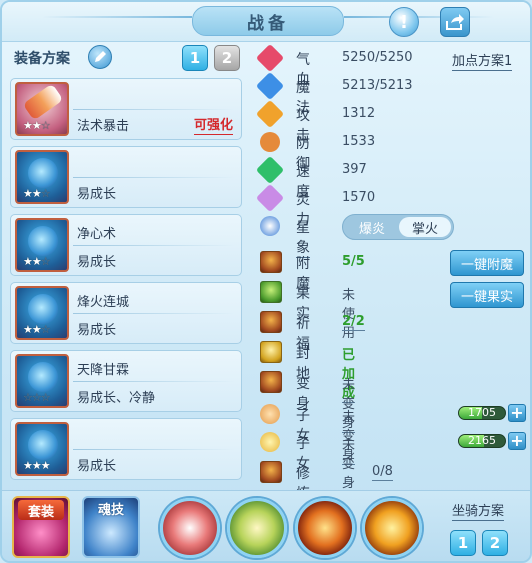 The height and width of the screenshot is (563, 532). What do you see at coordinates (195, 58) in the screenshot?
I see `set-button-1: 1` at bounding box center [195, 58].